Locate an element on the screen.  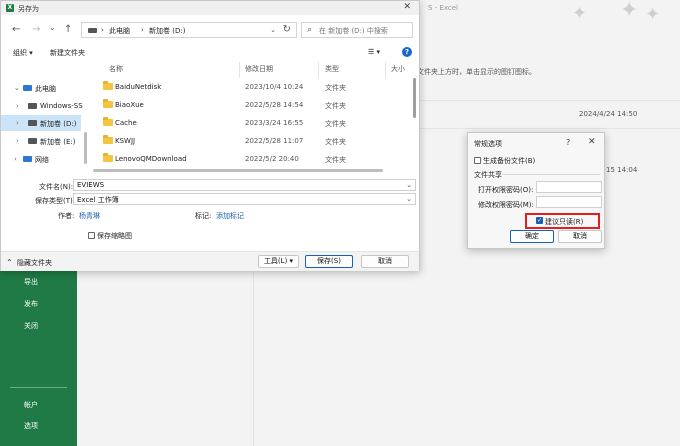
backup-label: 生成备份文件(B) is located at coordinates (509, 161).